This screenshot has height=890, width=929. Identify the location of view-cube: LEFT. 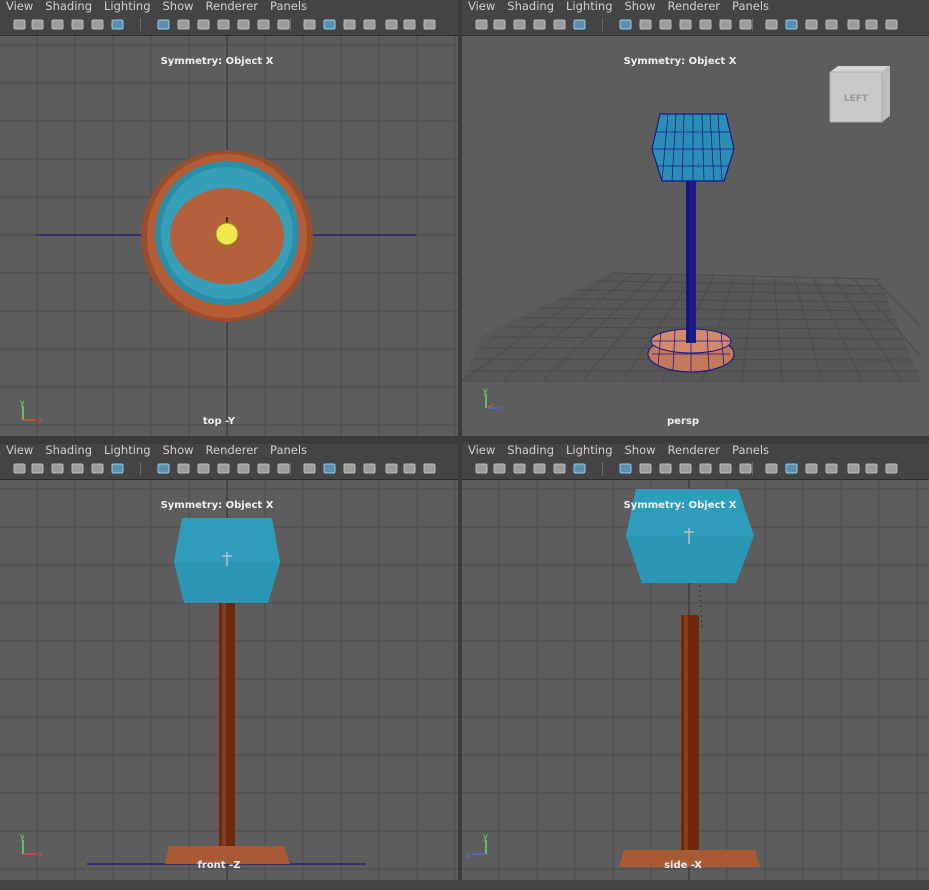
(859, 94).